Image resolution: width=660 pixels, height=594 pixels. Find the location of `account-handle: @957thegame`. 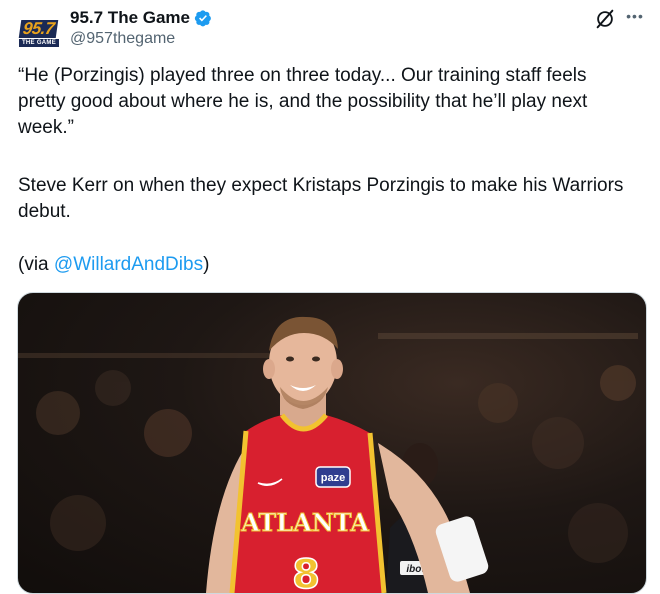

account-handle: @957thegame is located at coordinates (122, 39).